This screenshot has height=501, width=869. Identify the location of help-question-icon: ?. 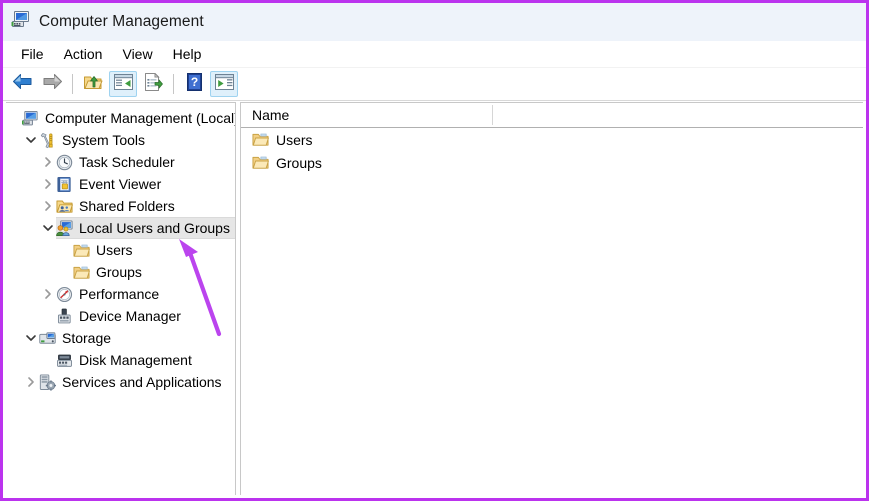
(194, 84).